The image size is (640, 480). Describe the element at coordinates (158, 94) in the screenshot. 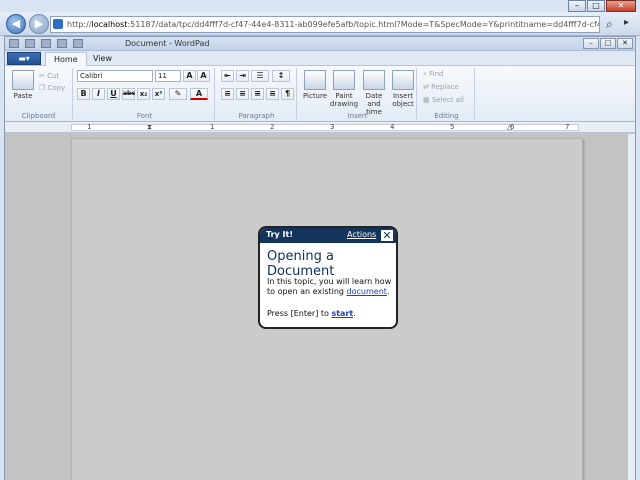

I see `superscript-button: x²` at that location.